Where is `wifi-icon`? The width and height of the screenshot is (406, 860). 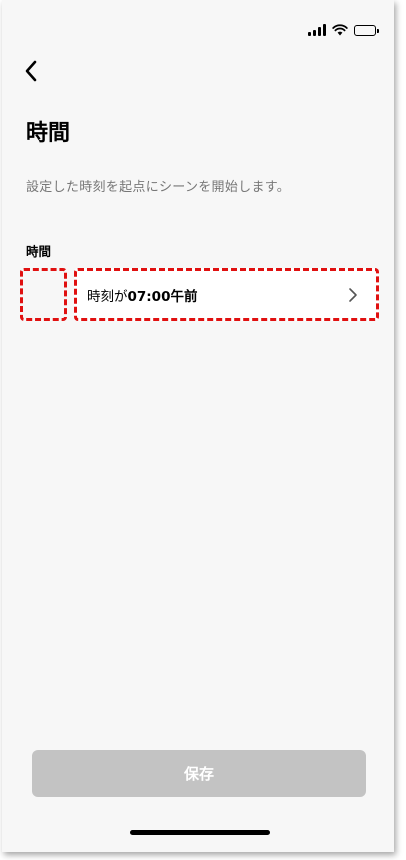 wifi-icon is located at coordinates (340, 30).